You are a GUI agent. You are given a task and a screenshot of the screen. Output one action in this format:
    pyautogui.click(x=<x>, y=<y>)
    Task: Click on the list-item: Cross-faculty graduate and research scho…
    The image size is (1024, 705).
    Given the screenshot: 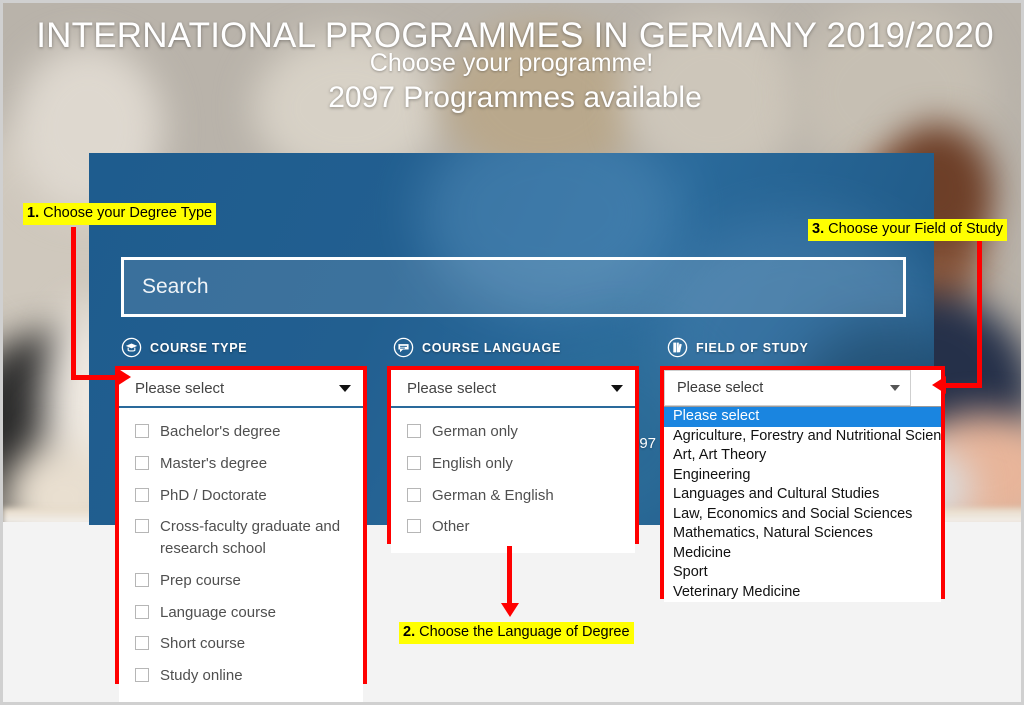 What is the action you would take?
    pyautogui.click(x=241, y=538)
    